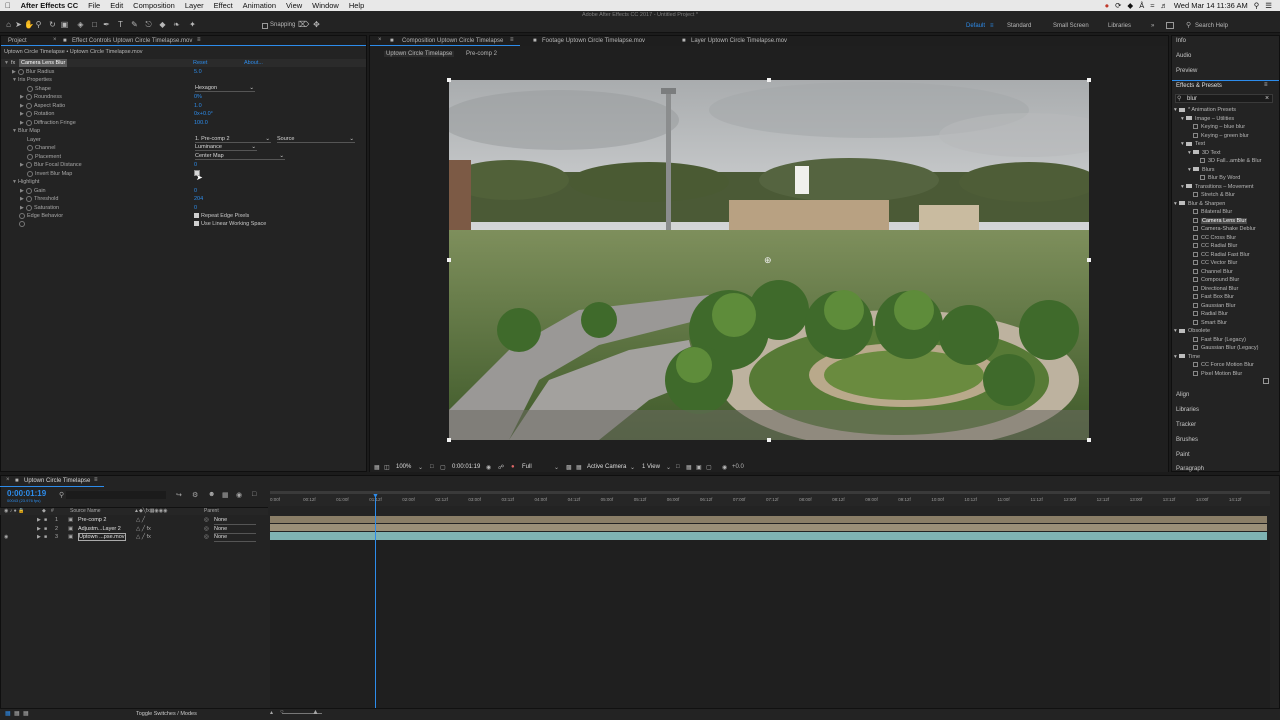  Describe the element at coordinates (6, 537) in the screenshot. I see `visibility-icon: ◉` at that location.